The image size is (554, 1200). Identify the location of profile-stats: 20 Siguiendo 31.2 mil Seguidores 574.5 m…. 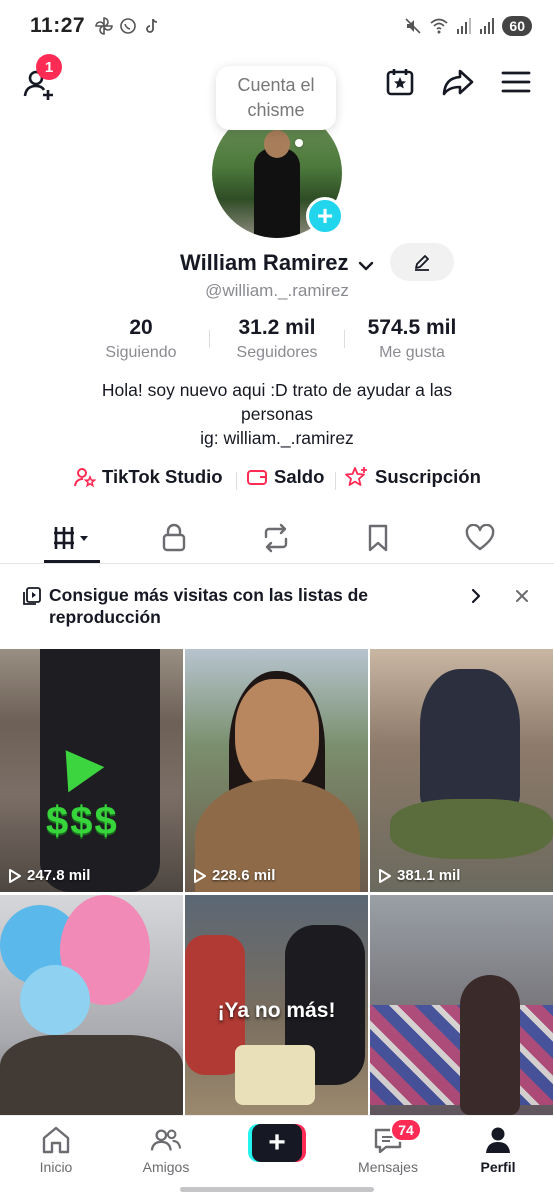
(277, 341).